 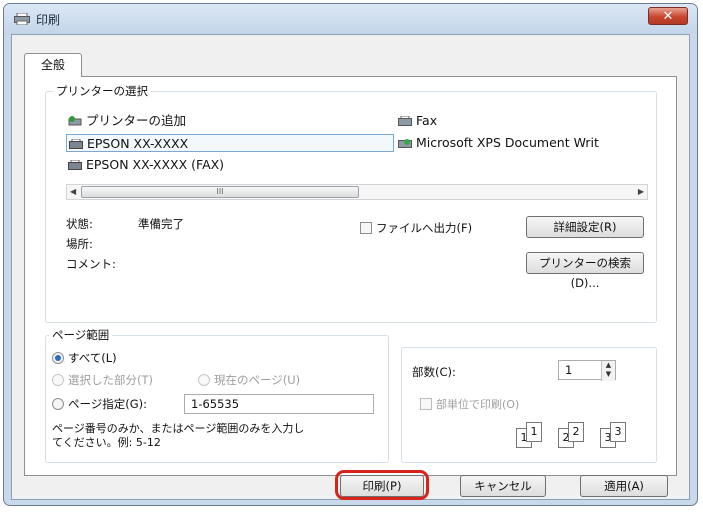 What do you see at coordinates (91, 264) in the screenshot?
I see `comment-label: コメント:` at bounding box center [91, 264].